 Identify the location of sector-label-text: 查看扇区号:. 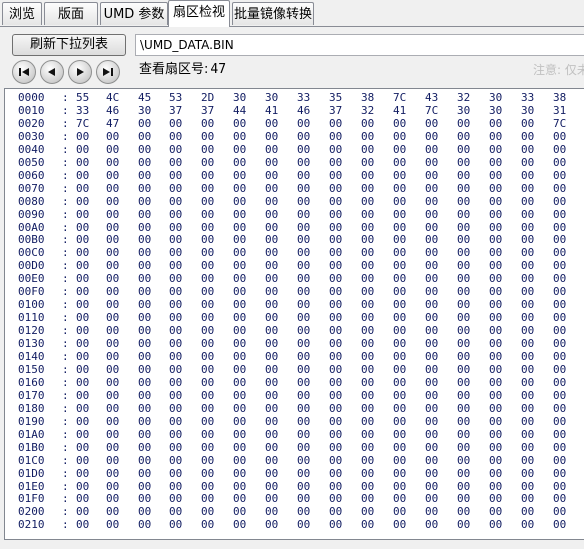
(174, 69).